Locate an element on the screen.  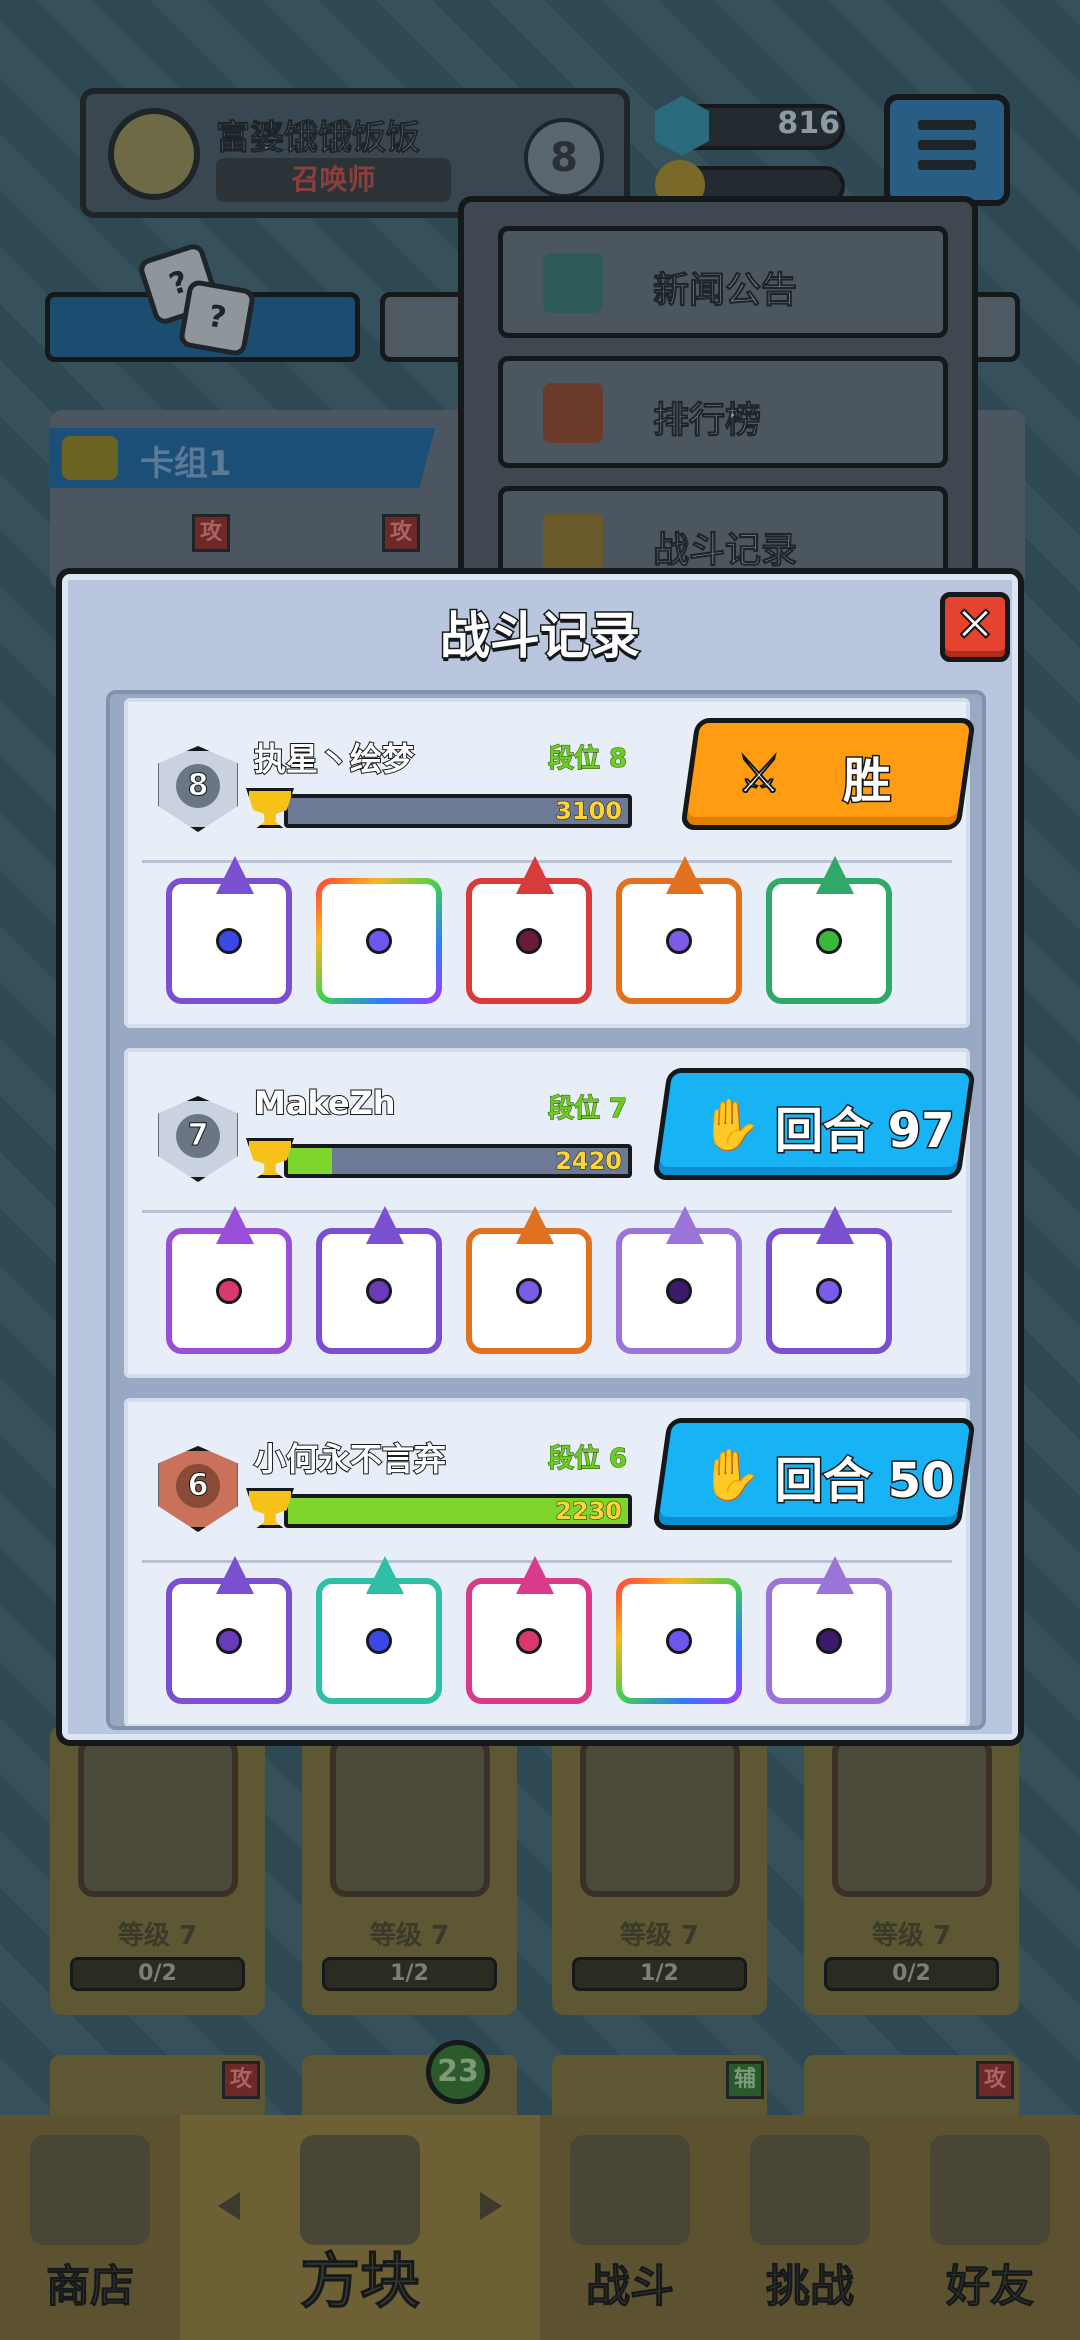
profile-name: 富婆饿饿饭饭 is located at coordinates (318, 138).